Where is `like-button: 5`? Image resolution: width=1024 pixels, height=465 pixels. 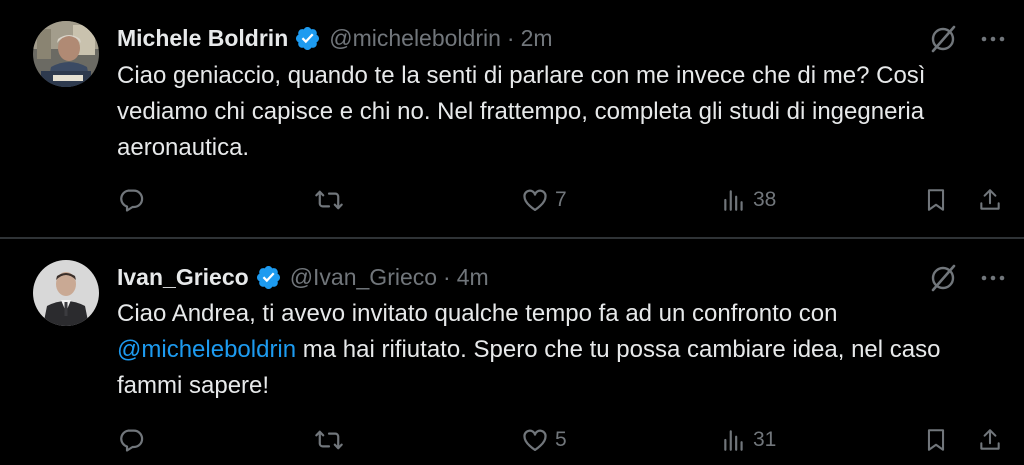 like-button: 5 is located at coordinates (544, 440).